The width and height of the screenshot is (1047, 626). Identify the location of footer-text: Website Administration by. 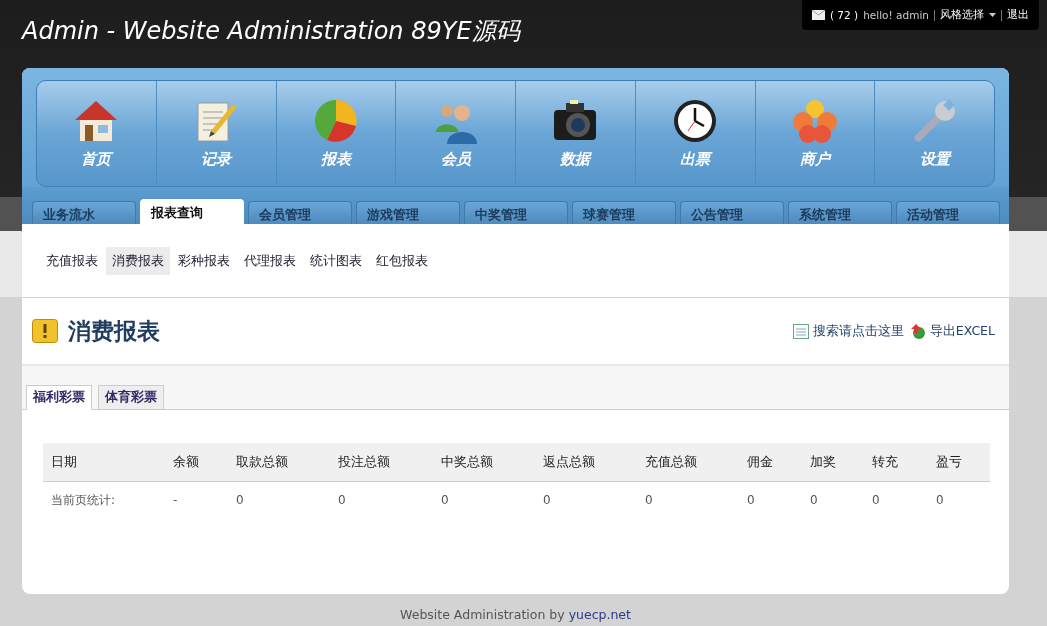
(483, 614).